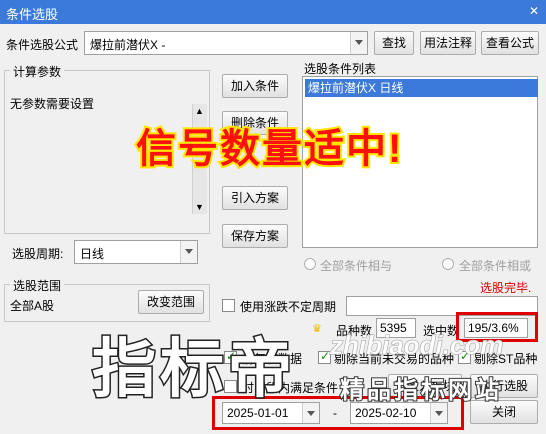 The width and height of the screenshot is (546, 434). I want to click on range-title: 选股范围, so click(37, 285).